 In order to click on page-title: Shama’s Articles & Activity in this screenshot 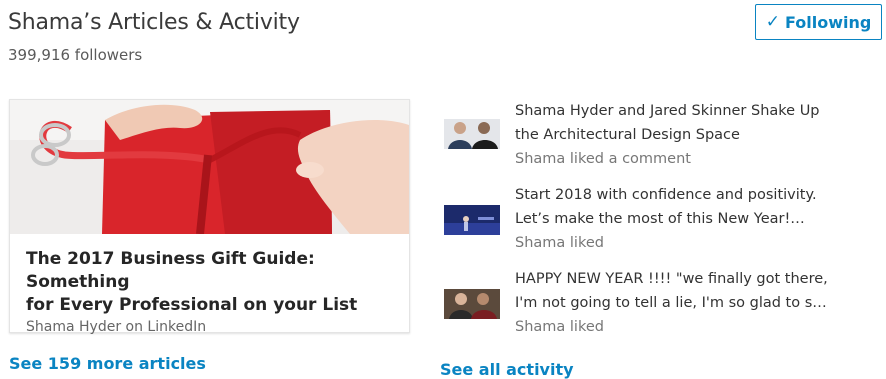, I will do `click(154, 22)`.